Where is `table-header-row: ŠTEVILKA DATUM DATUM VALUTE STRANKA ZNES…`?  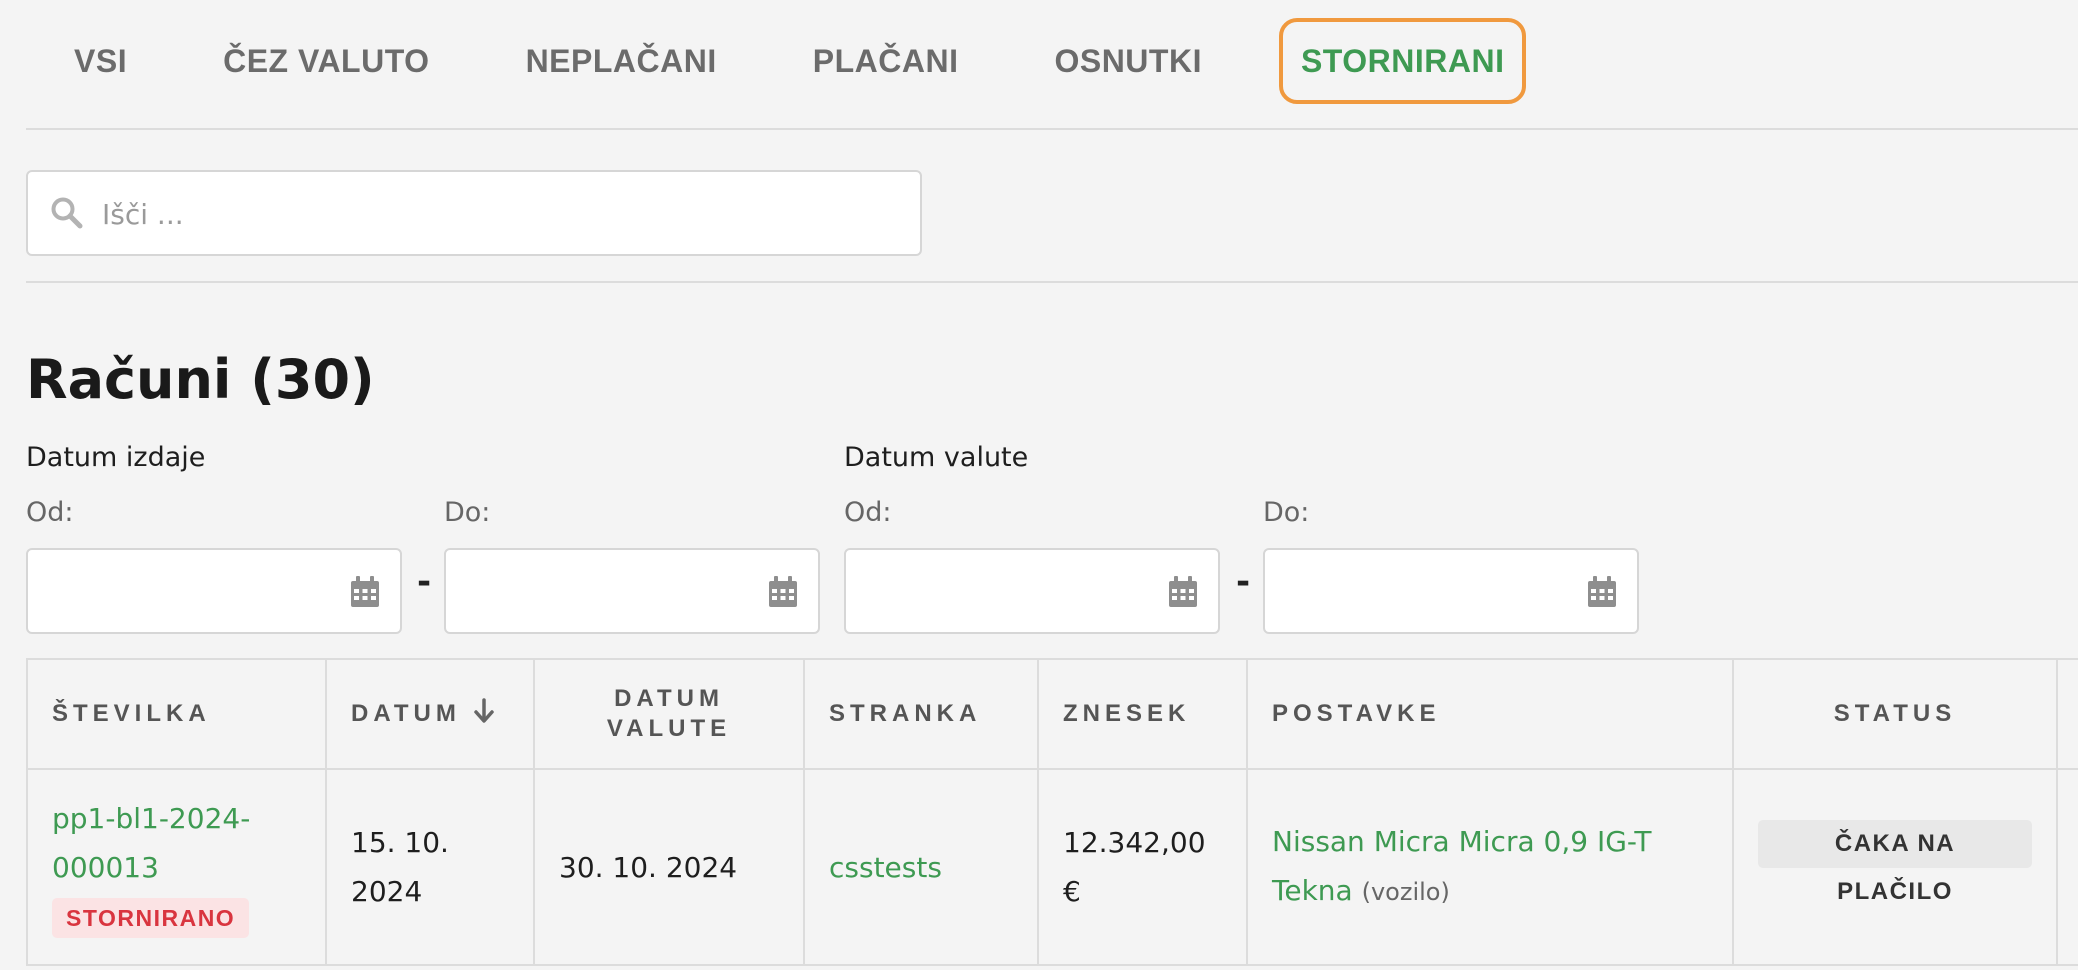 table-header-row: ŠTEVILKA DATUM DATUM VALUTE STRANKA ZNES… is located at coordinates (1052, 714).